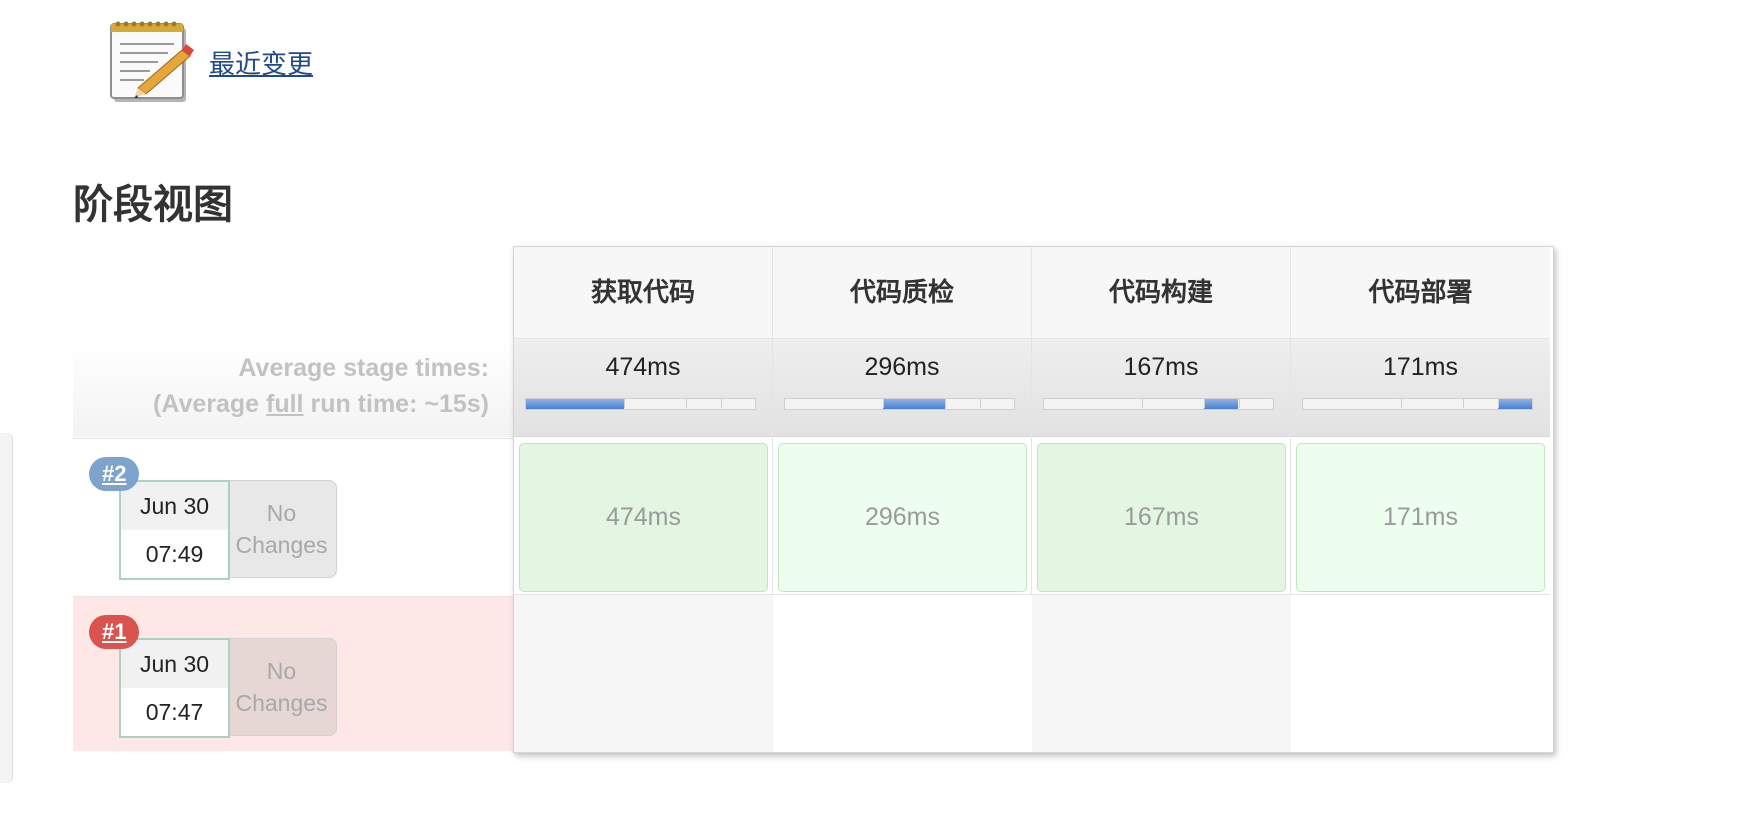 The height and width of the screenshot is (828, 1752). I want to click on stage-average: 296ms, so click(902, 388).